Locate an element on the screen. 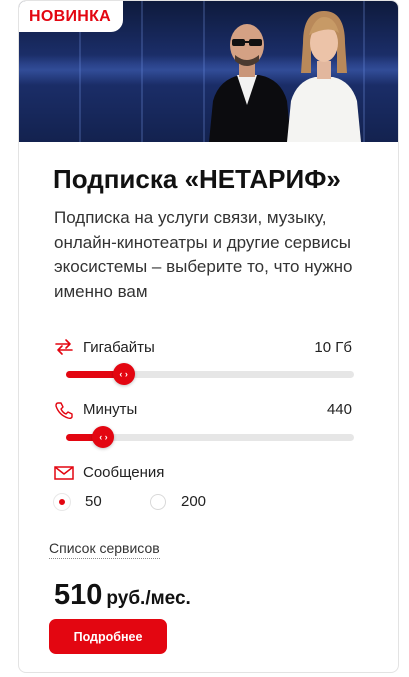 The width and height of the screenshot is (409, 677). services-list-link: Список сервисов is located at coordinates (104, 549).